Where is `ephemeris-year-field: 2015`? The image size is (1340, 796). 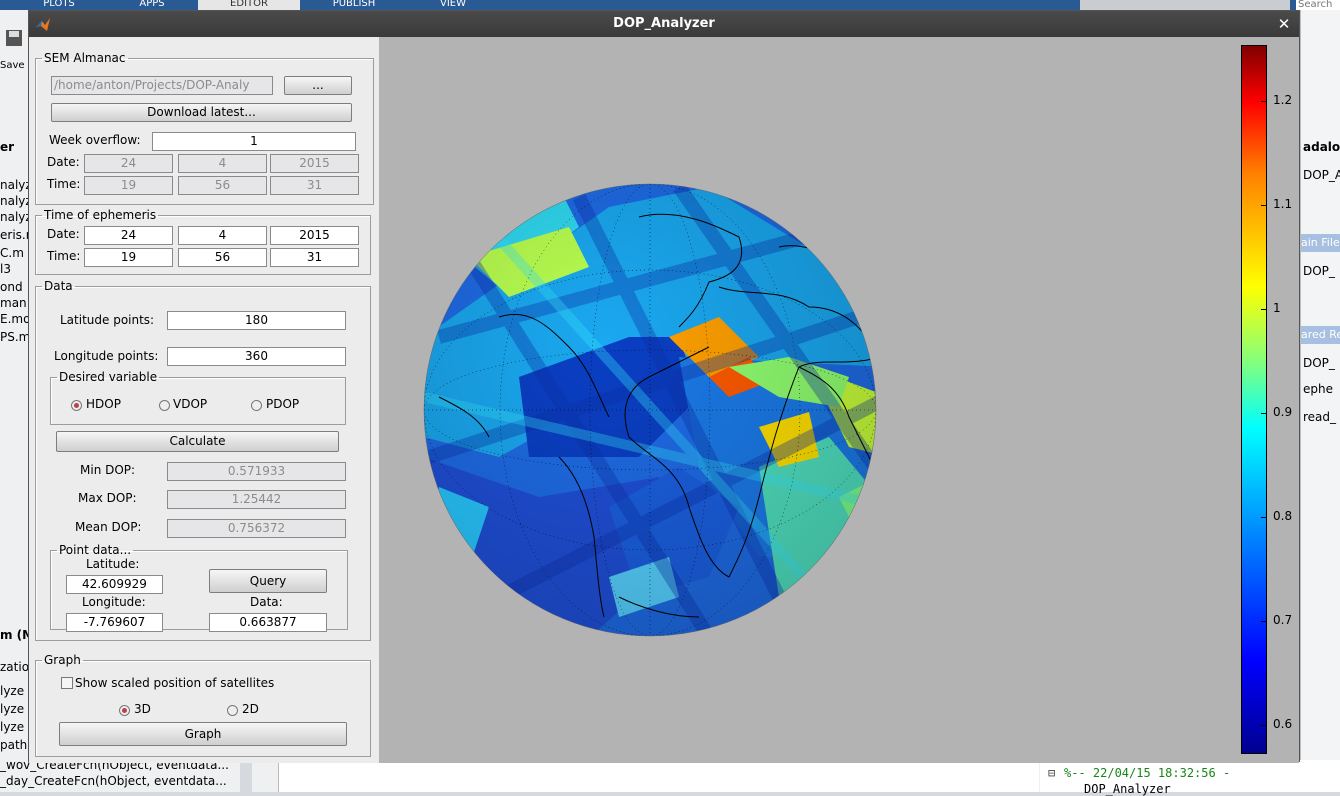 ephemeris-year-field: 2015 is located at coordinates (314, 235).